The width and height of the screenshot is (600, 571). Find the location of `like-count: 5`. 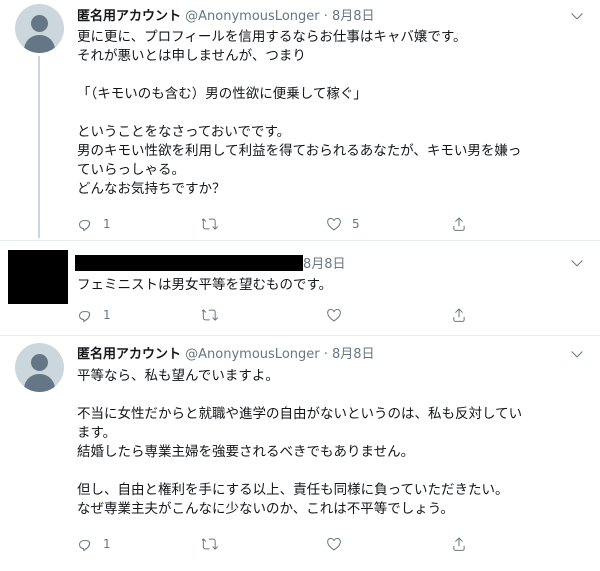

like-count: 5 is located at coordinates (356, 224).